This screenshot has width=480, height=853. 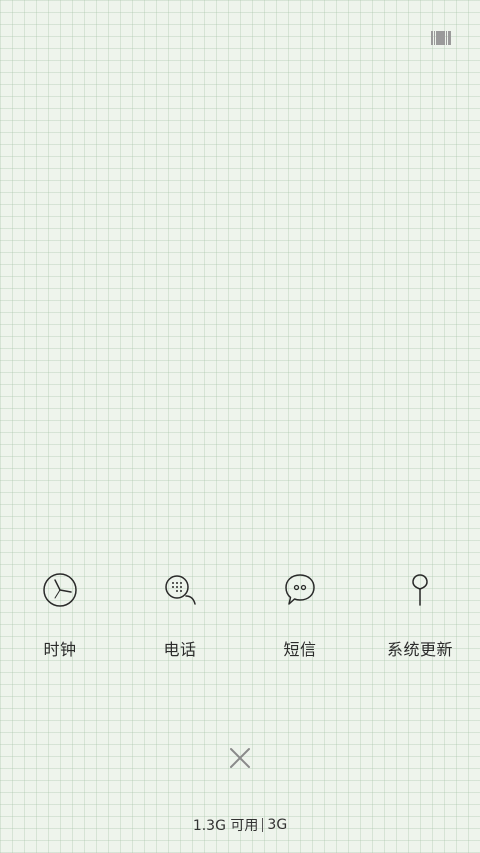 I want to click on app-system-update: 系统更新, so click(x=420, y=620).